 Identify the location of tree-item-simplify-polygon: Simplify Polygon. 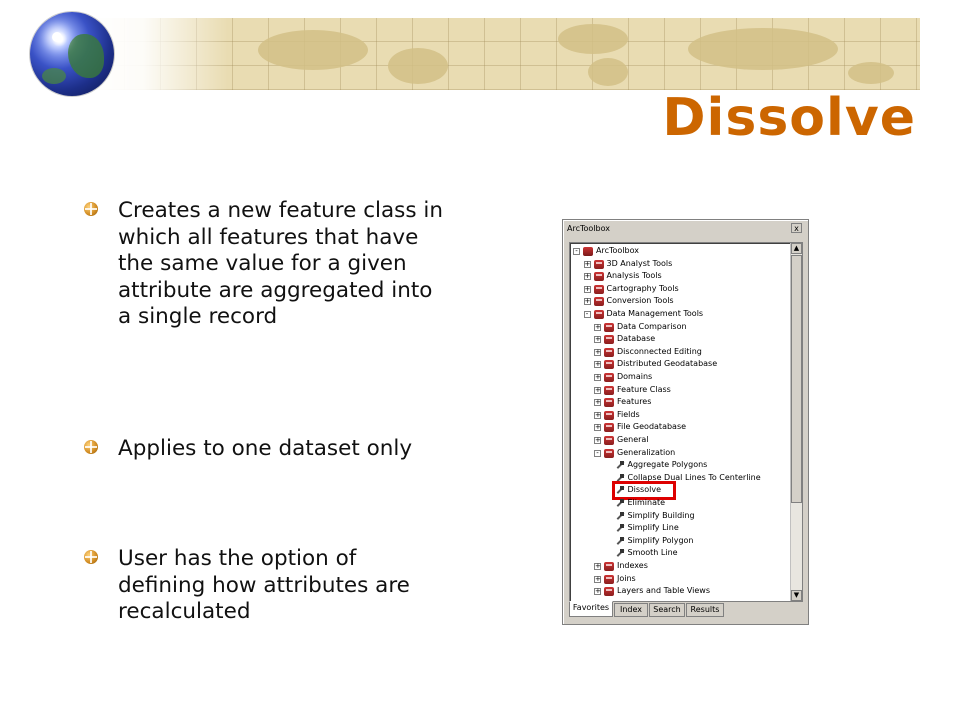
(679, 541).